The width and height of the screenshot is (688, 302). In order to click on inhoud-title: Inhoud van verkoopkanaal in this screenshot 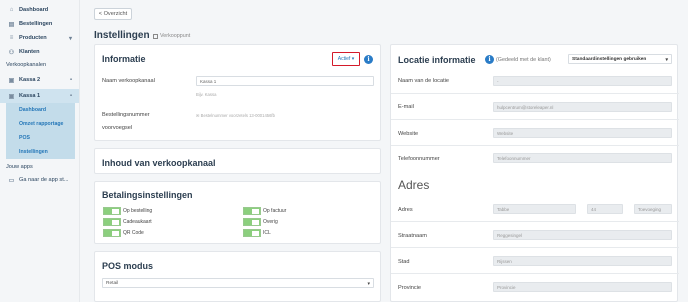, I will do `click(159, 163)`.